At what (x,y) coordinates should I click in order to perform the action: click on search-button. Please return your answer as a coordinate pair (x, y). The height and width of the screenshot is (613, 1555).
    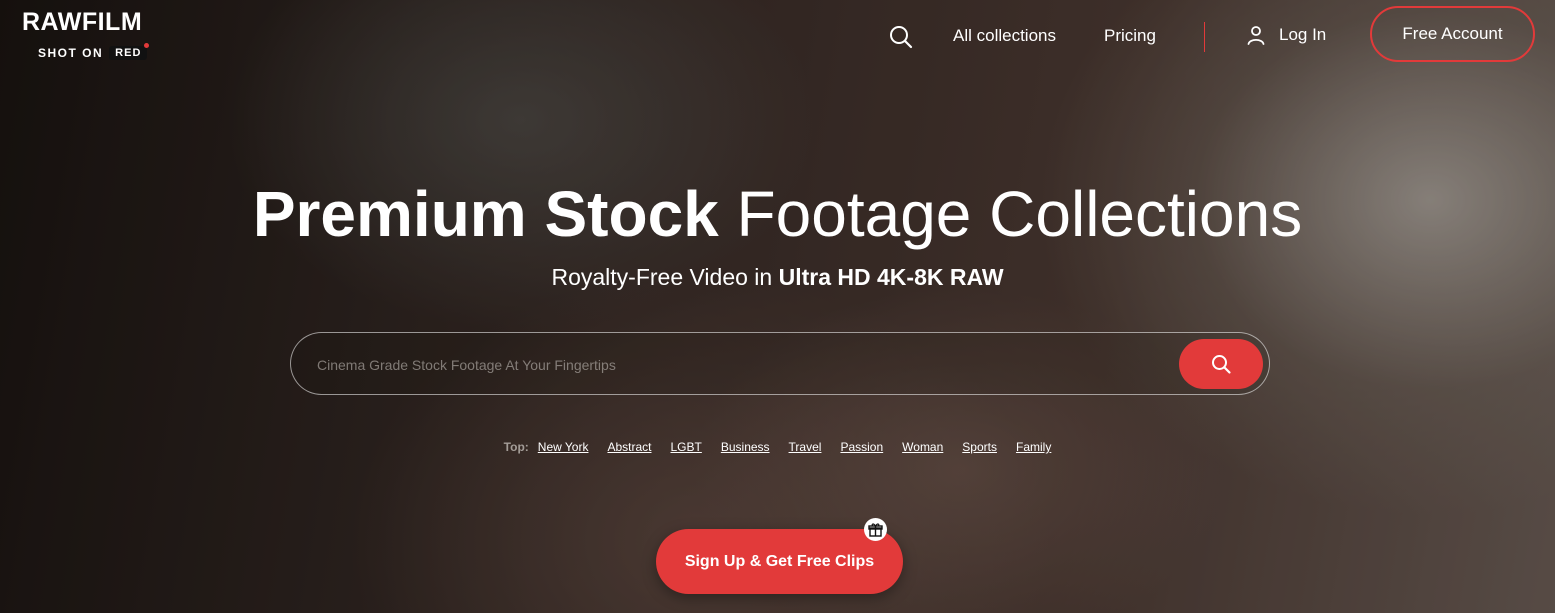
    Looking at the image, I should click on (1221, 364).